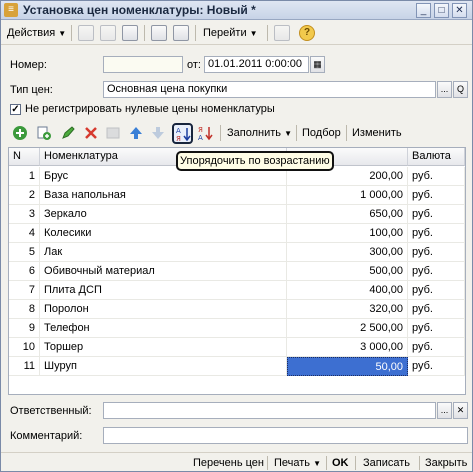 The width and height of the screenshot is (473, 472). What do you see at coordinates (163, 252) in the screenshot?
I see `item-name-cell: Лак` at bounding box center [163, 252].